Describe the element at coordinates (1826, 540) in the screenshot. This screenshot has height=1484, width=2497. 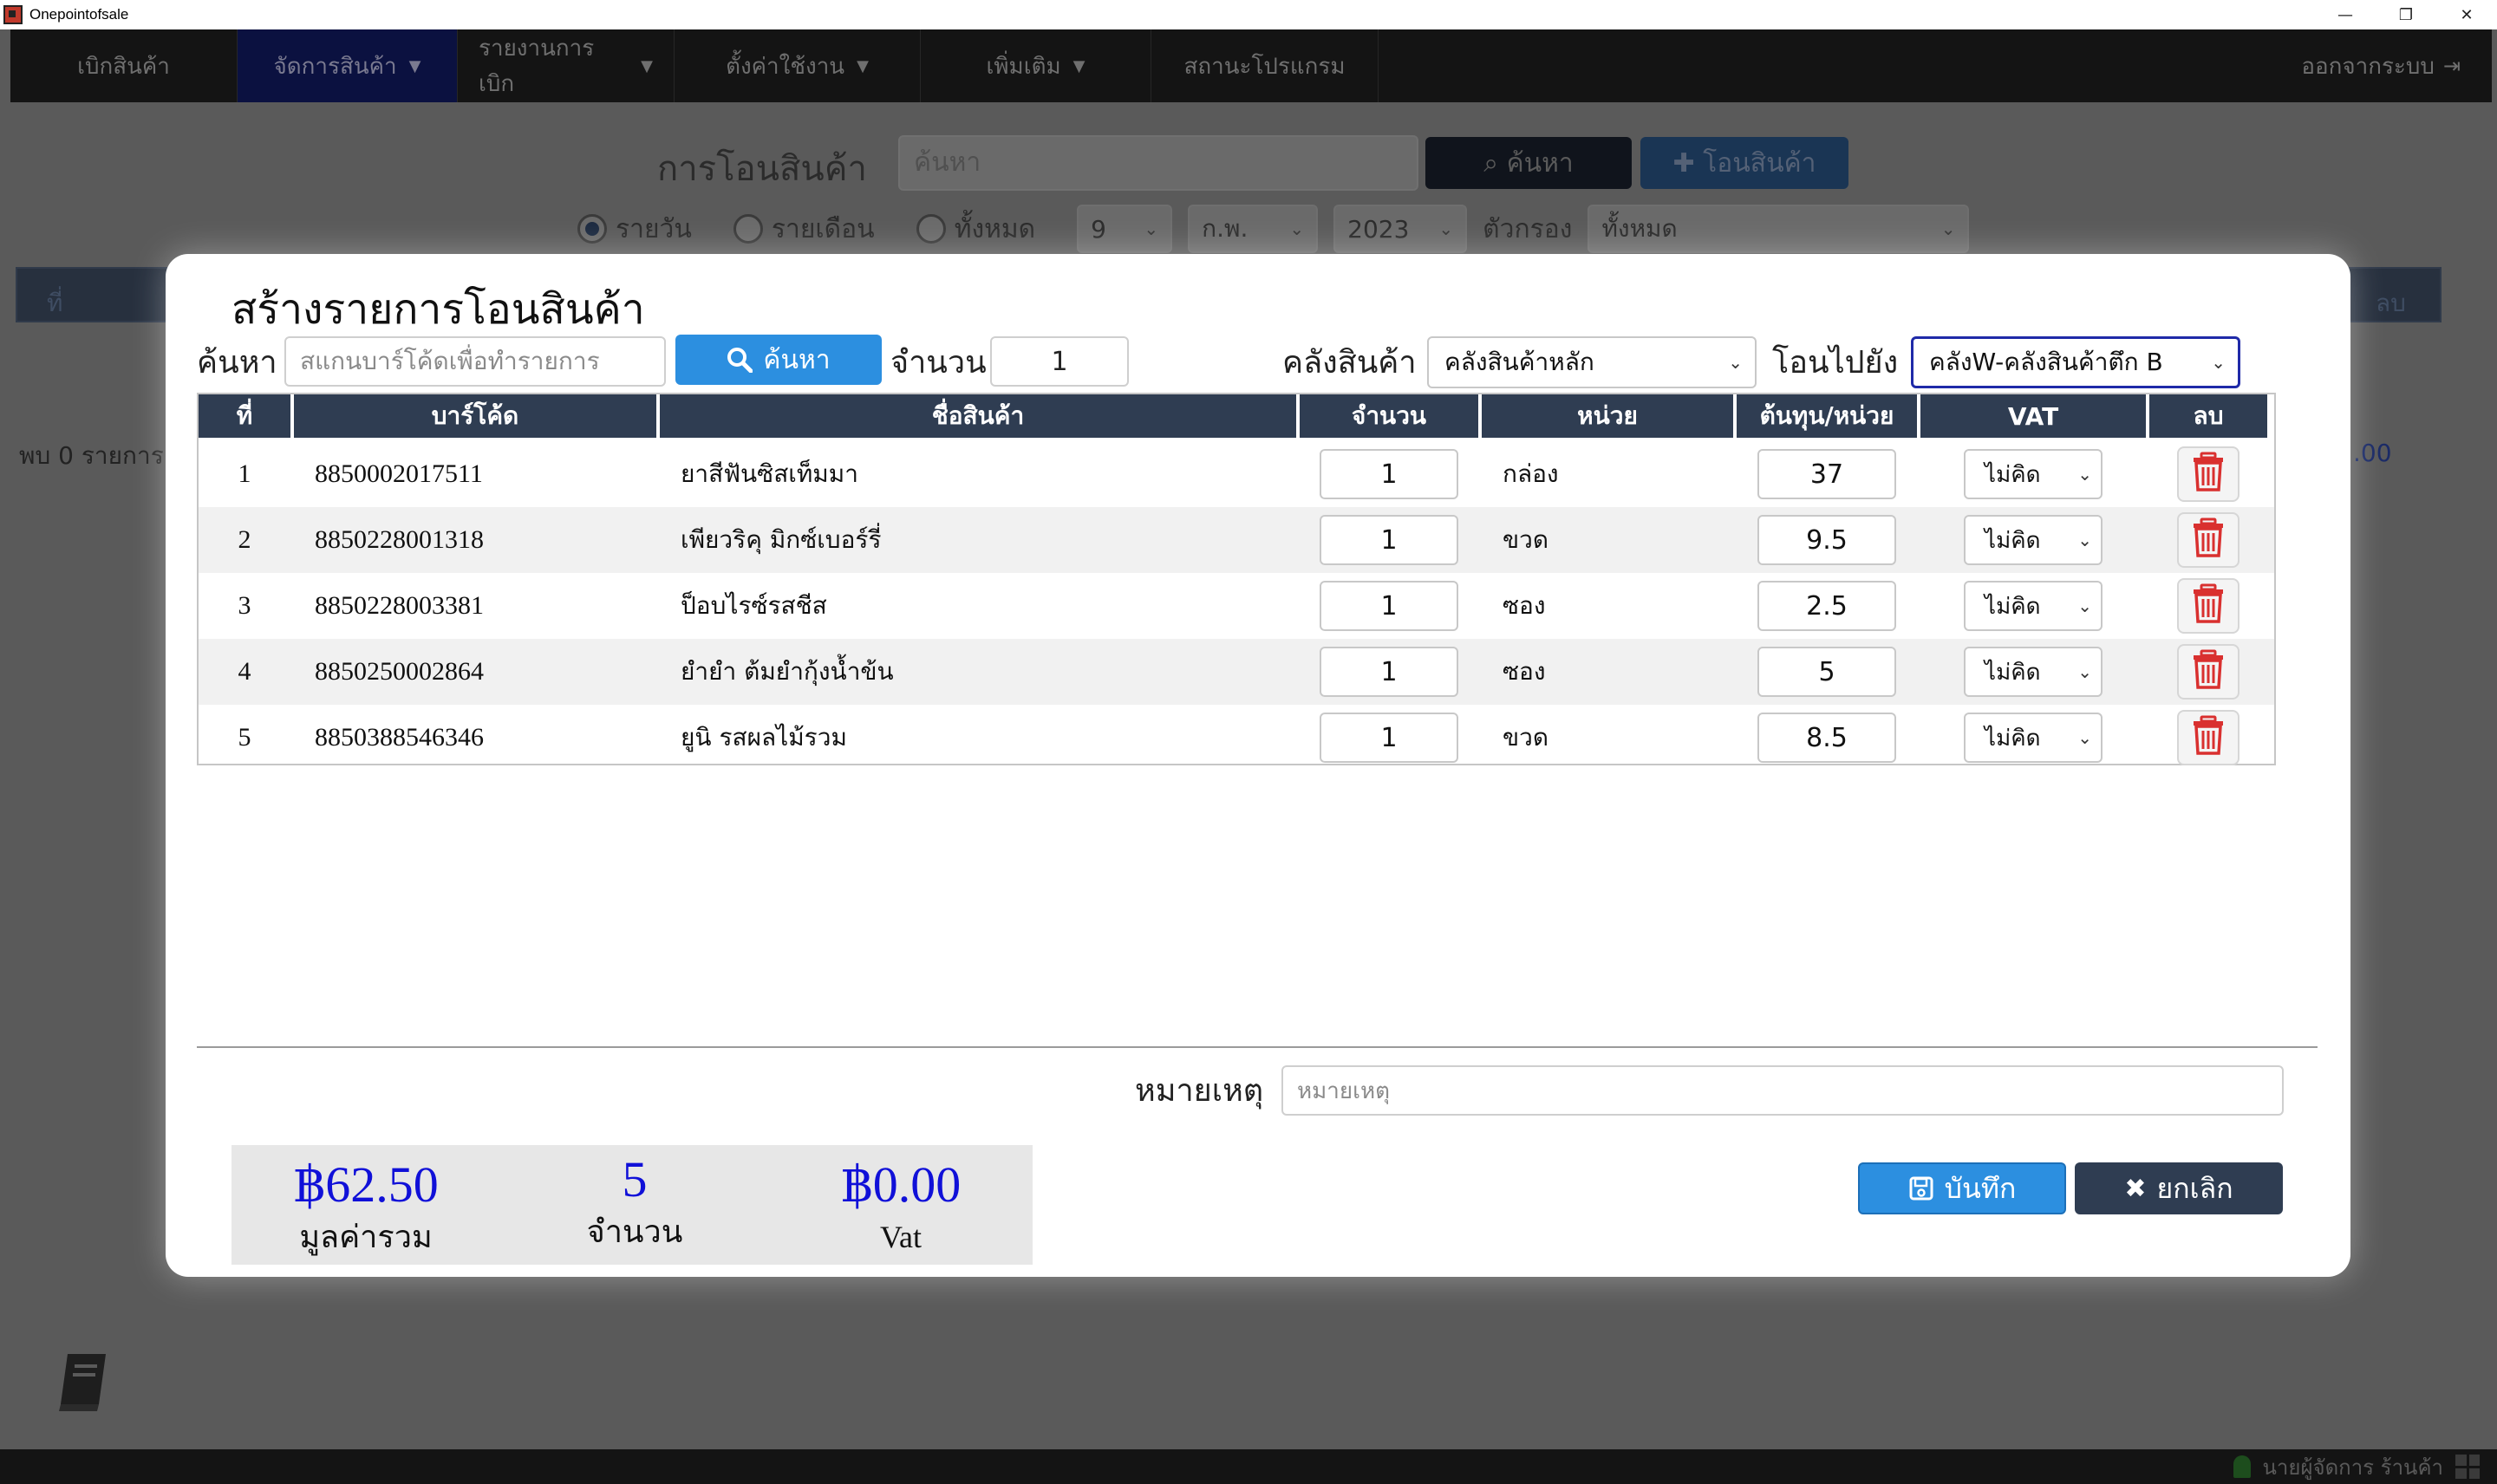
I see `row-cost-input: 9.5` at that location.